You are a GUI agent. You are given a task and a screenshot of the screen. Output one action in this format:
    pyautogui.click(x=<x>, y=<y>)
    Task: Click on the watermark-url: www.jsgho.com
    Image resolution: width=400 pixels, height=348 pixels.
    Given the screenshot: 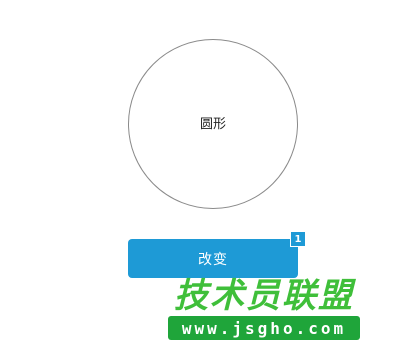 What is the action you would take?
    pyautogui.click(x=264, y=328)
    